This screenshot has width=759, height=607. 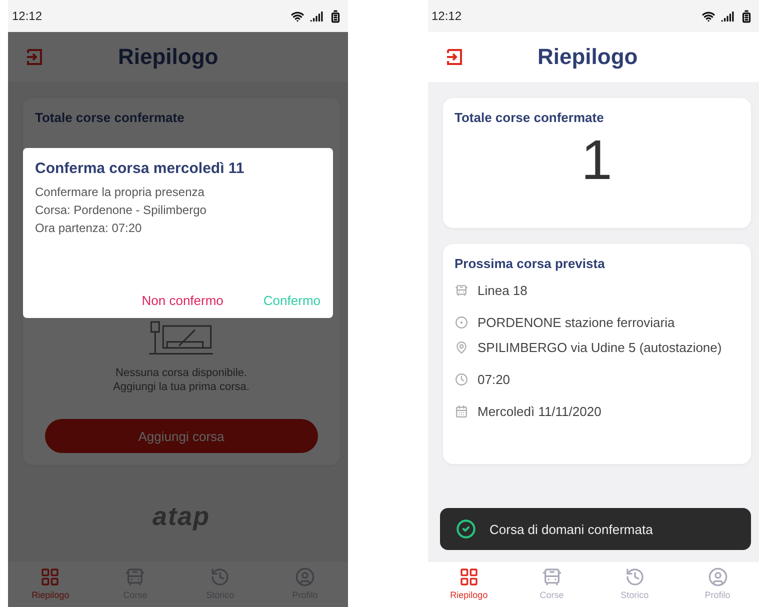 What do you see at coordinates (461, 347) in the screenshot?
I see `map-pin-icon` at bounding box center [461, 347].